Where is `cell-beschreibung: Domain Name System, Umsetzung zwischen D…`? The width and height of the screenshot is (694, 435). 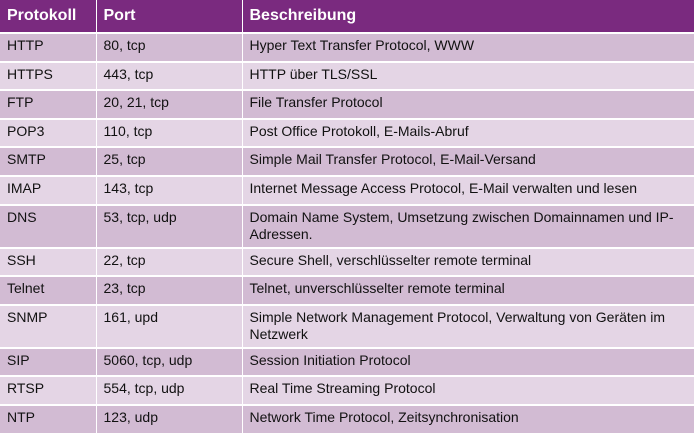
cell-beschreibung: Domain Name System, Umsetzung zwischen D… is located at coordinates (468, 226).